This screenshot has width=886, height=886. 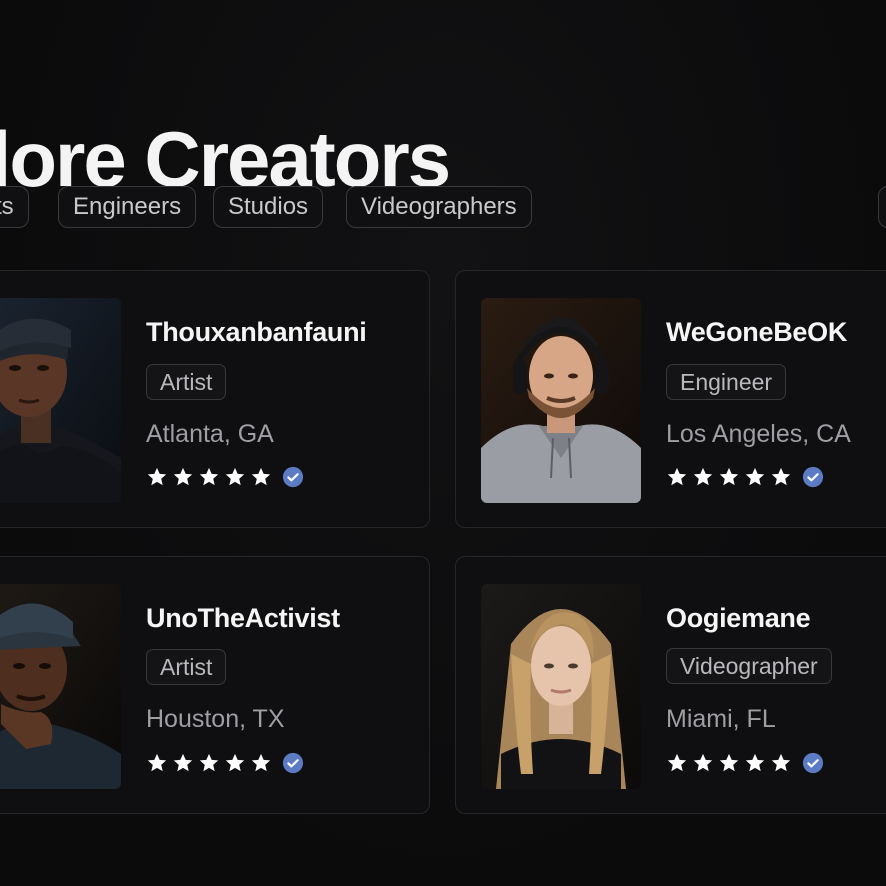 I want to click on creator-name: Oogiemane, so click(x=738, y=618).